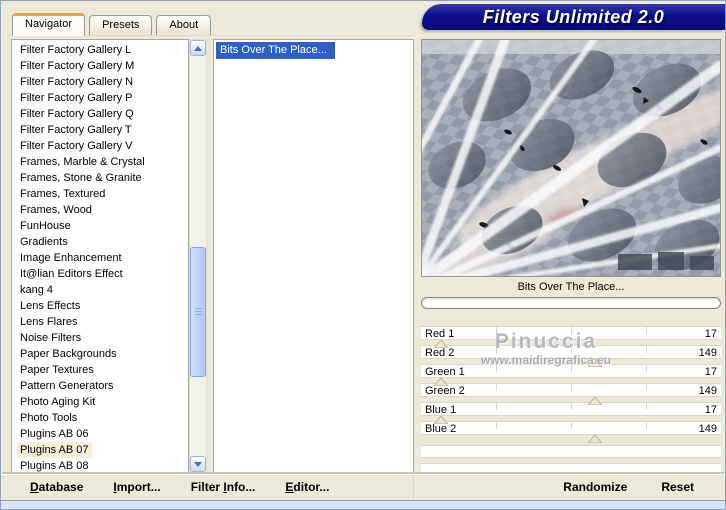 The image size is (726, 510). I want to click on list-item: Lens Effects, so click(100, 306).